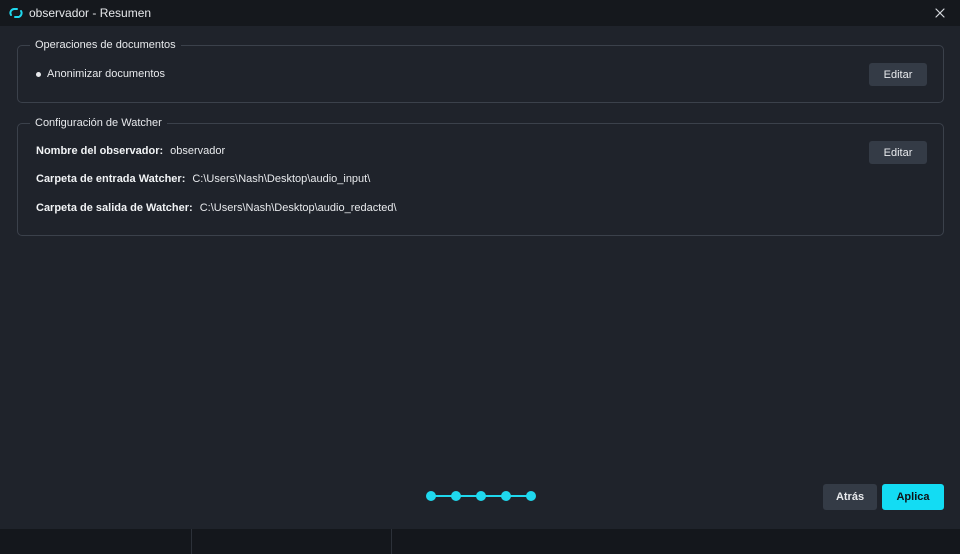 This screenshot has height=554, width=960. Describe the element at coordinates (106, 74) in the screenshot. I see `operation-label: Anonimizar documentos` at that location.